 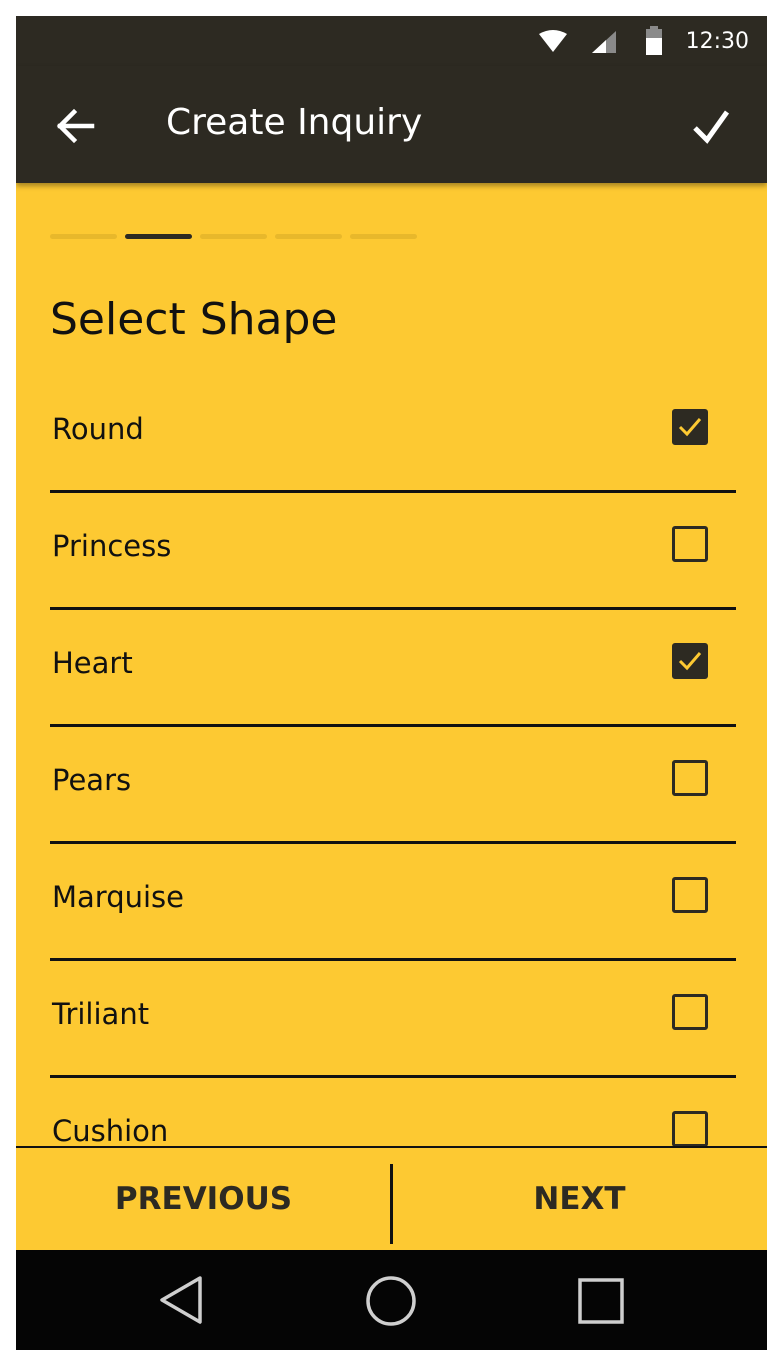 I want to click on marquise-checkbox, so click(x=690, y=895).